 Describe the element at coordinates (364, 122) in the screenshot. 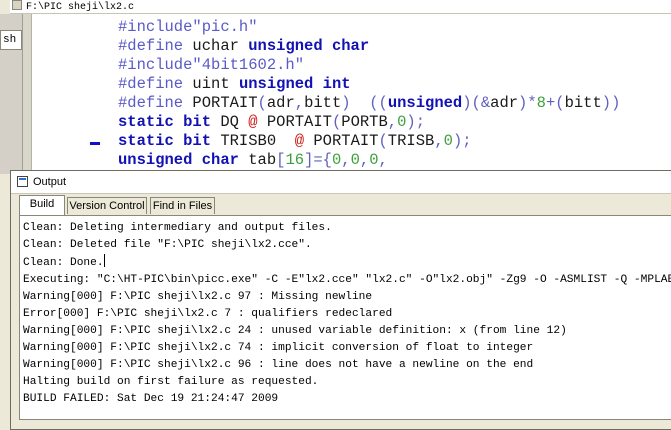

I see `code-token: PORTB` at that location.